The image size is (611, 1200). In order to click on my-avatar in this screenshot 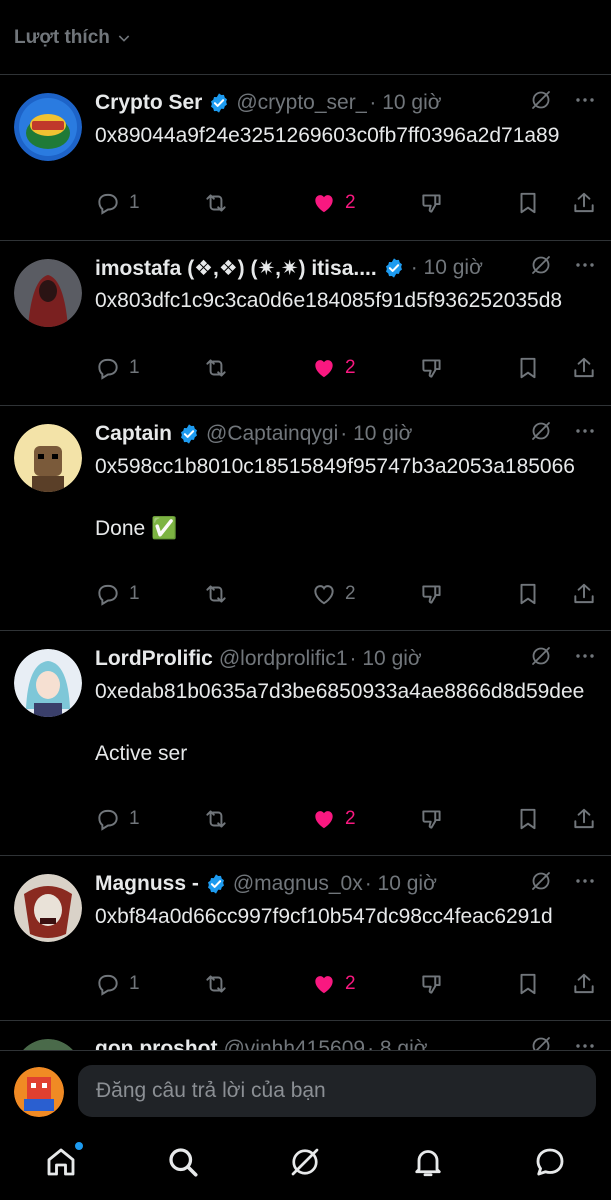, I will do `click(39, 1092)`.